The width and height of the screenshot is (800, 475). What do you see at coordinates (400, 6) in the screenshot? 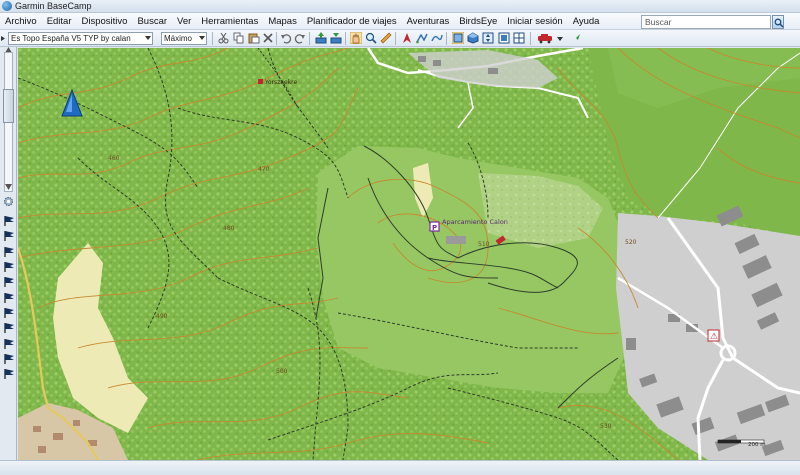
I see `title-bar: Garmin BaseCamp` at bounding box center [400, 6].